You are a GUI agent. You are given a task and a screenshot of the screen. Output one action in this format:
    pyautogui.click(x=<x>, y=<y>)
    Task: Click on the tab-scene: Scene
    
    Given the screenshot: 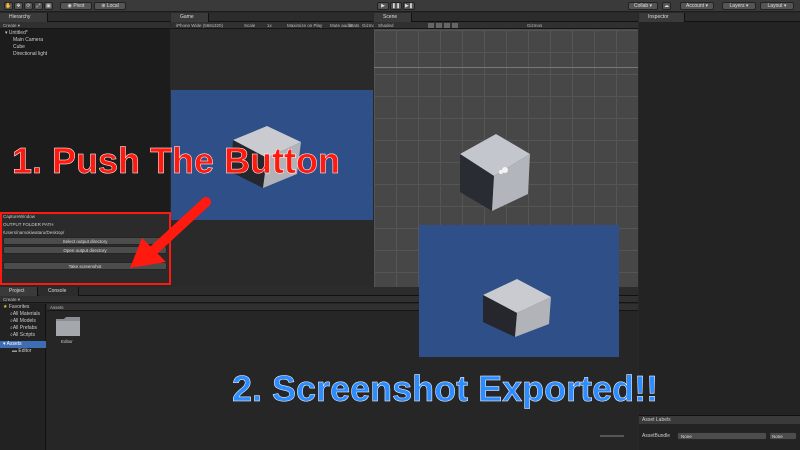 What is the action you would take?
    pyautogui.click(x=393, y=17)
    